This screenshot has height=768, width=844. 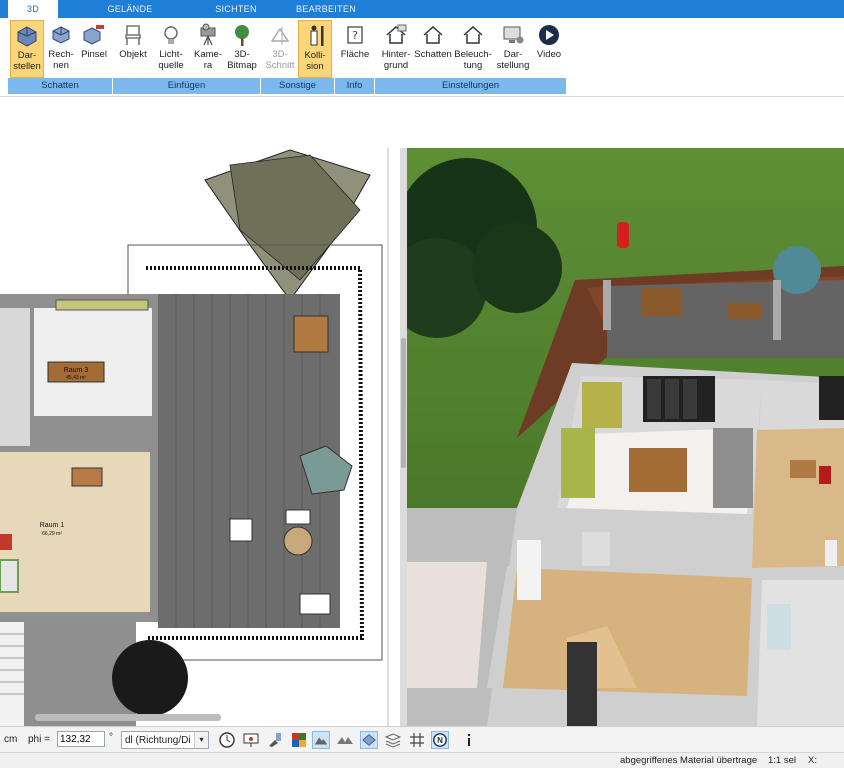 What do you see at coordinates (433, 34) in the screenshot?
I see `house-shadow-icon` at bounding box center [433, 34].